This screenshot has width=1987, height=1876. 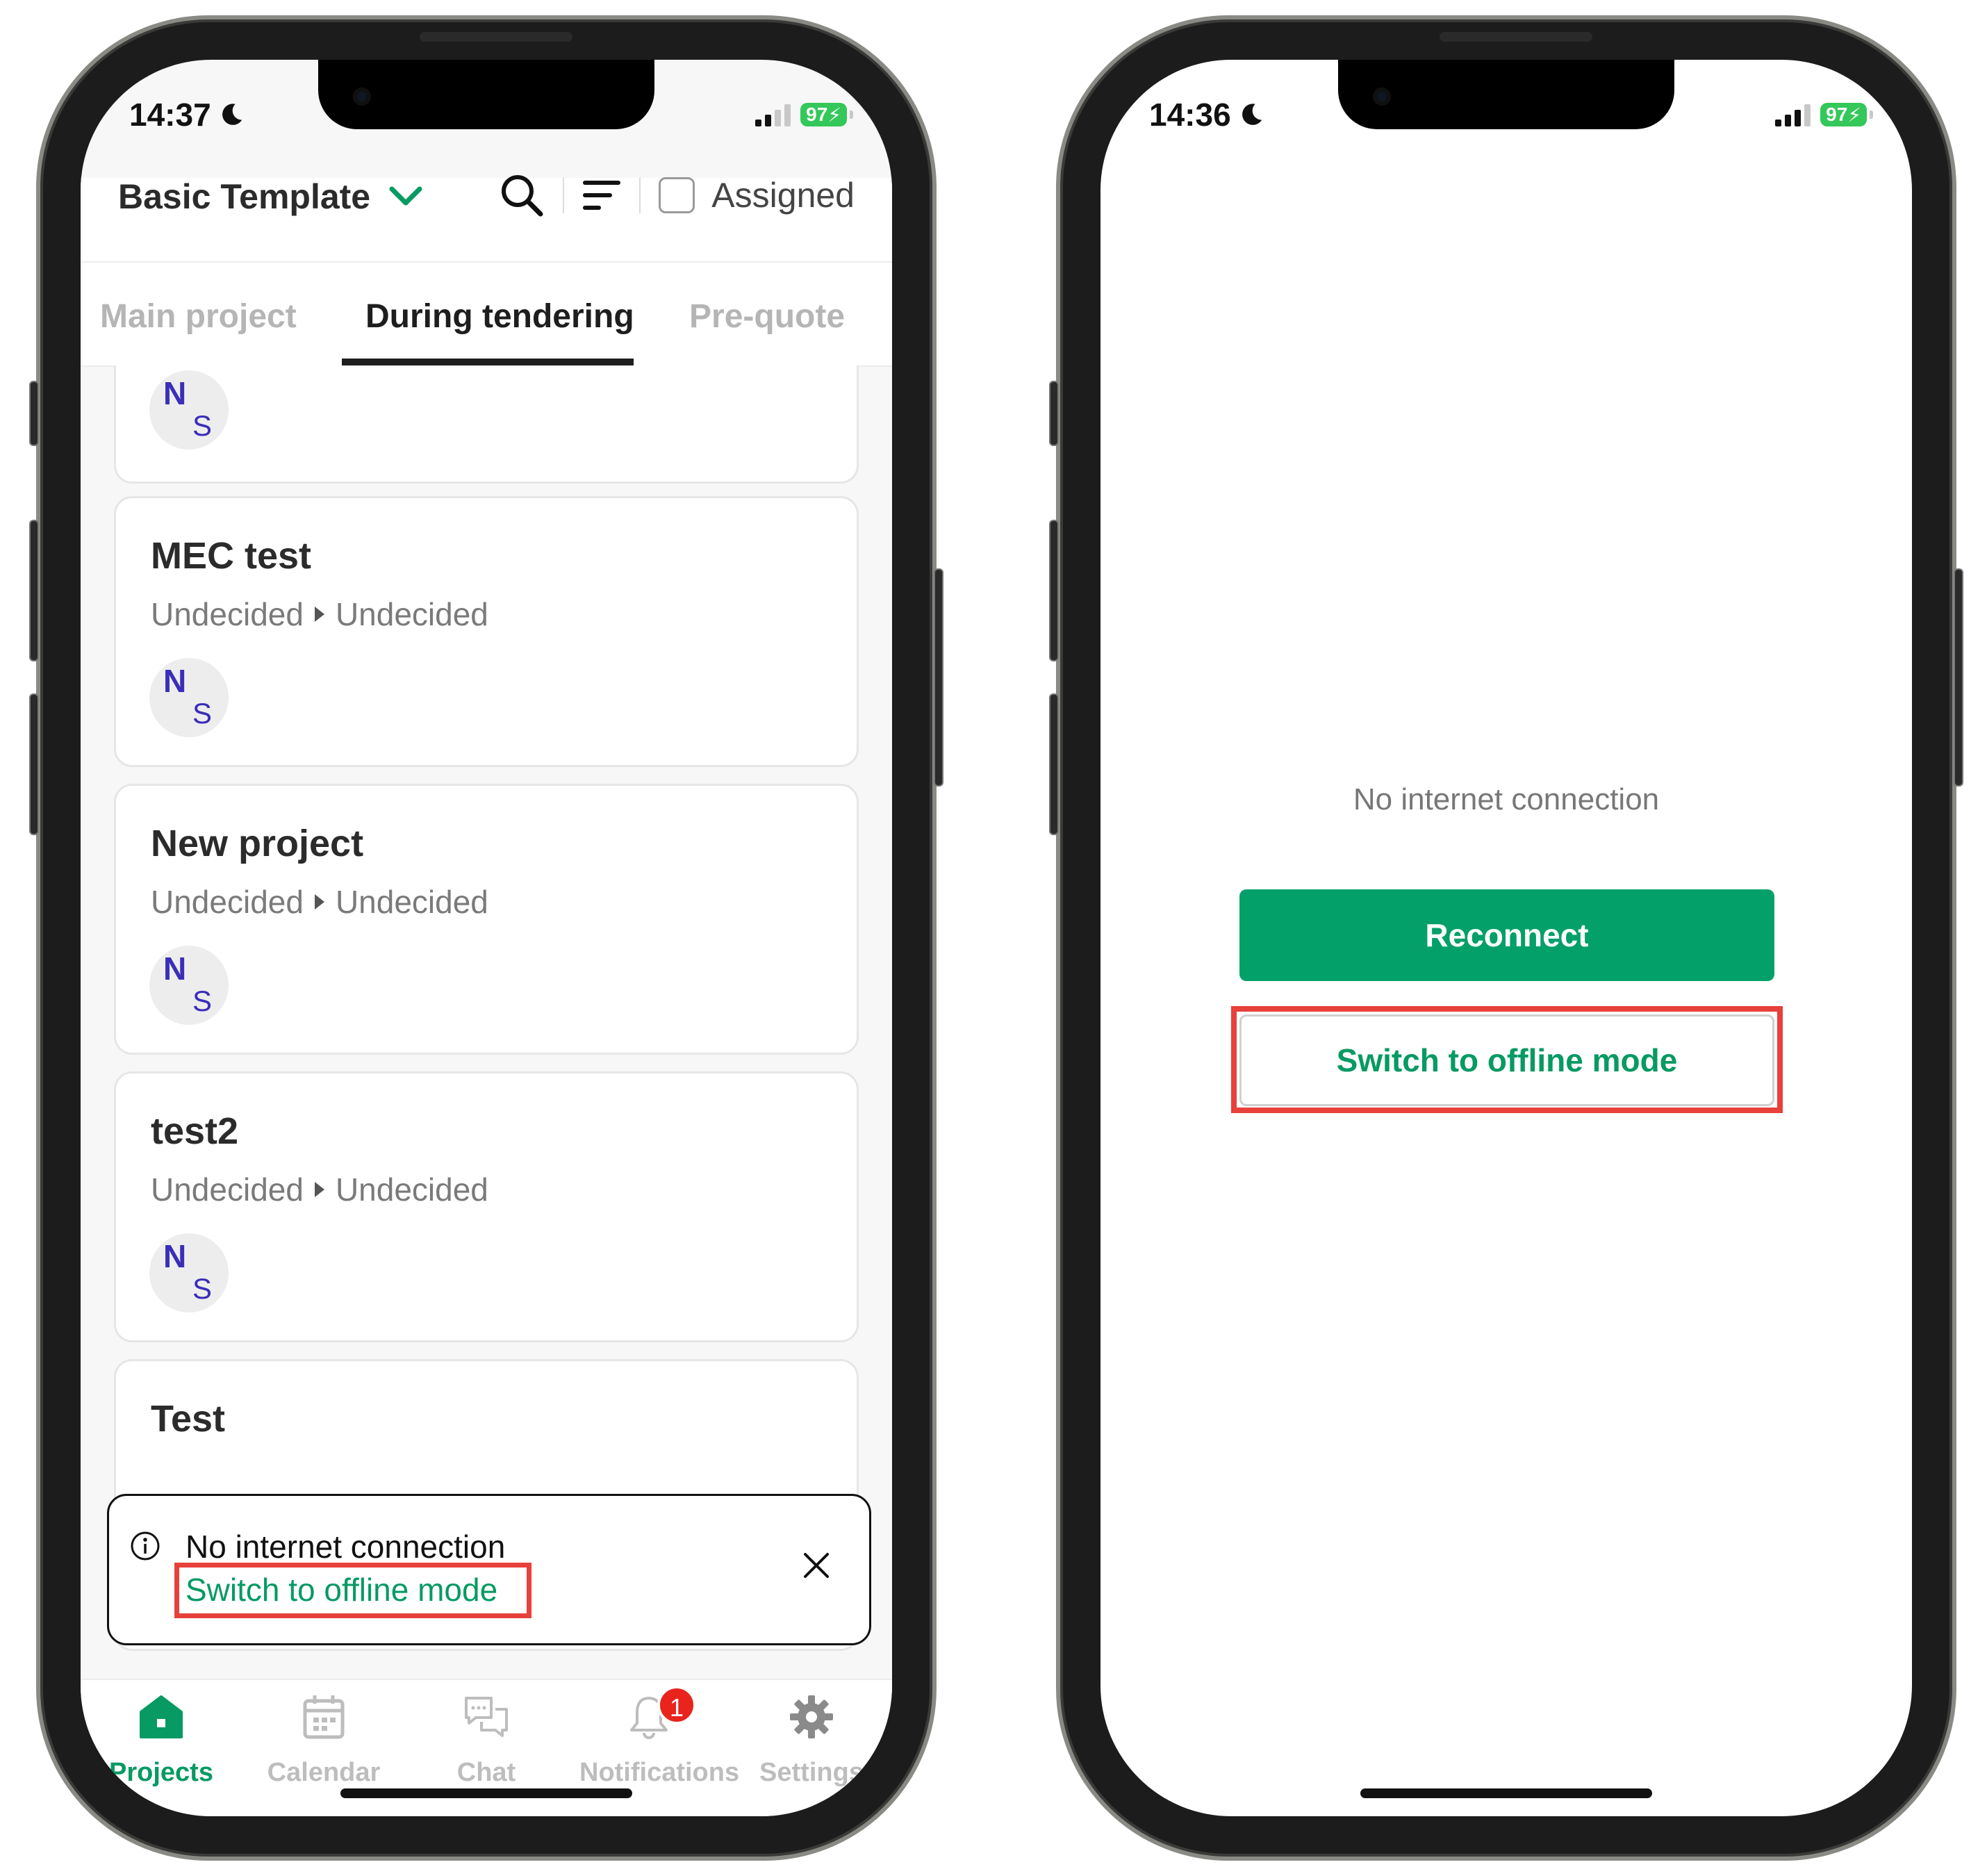 I want to click on calendar-icon, so click(x=324, y=1717).